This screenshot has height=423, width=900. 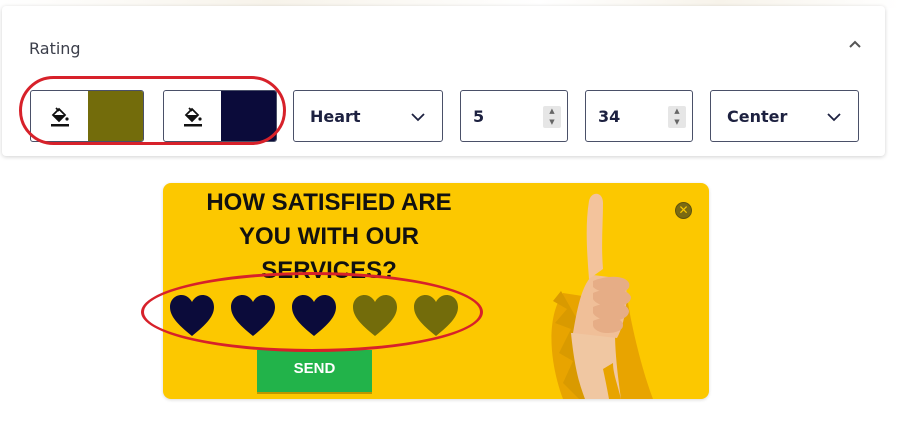 What do you see at coordinates (368, 116) in the screenshot?
I see `shape-select: Heart` at bounding box center [368, 116].